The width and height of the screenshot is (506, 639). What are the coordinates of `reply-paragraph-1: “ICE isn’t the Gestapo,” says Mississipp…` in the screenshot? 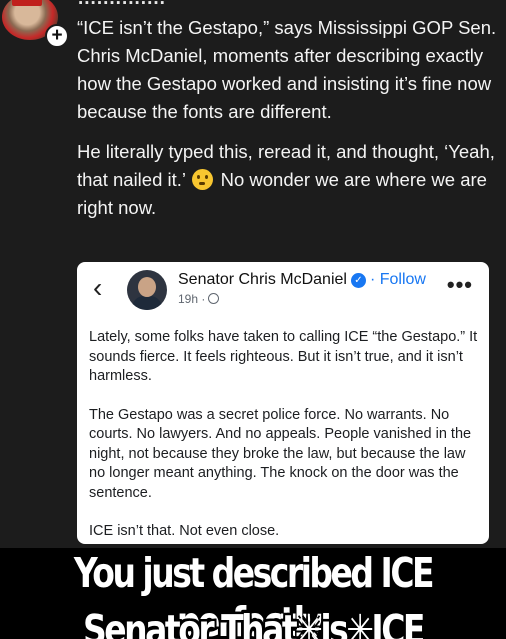 It's located at (287, 69).